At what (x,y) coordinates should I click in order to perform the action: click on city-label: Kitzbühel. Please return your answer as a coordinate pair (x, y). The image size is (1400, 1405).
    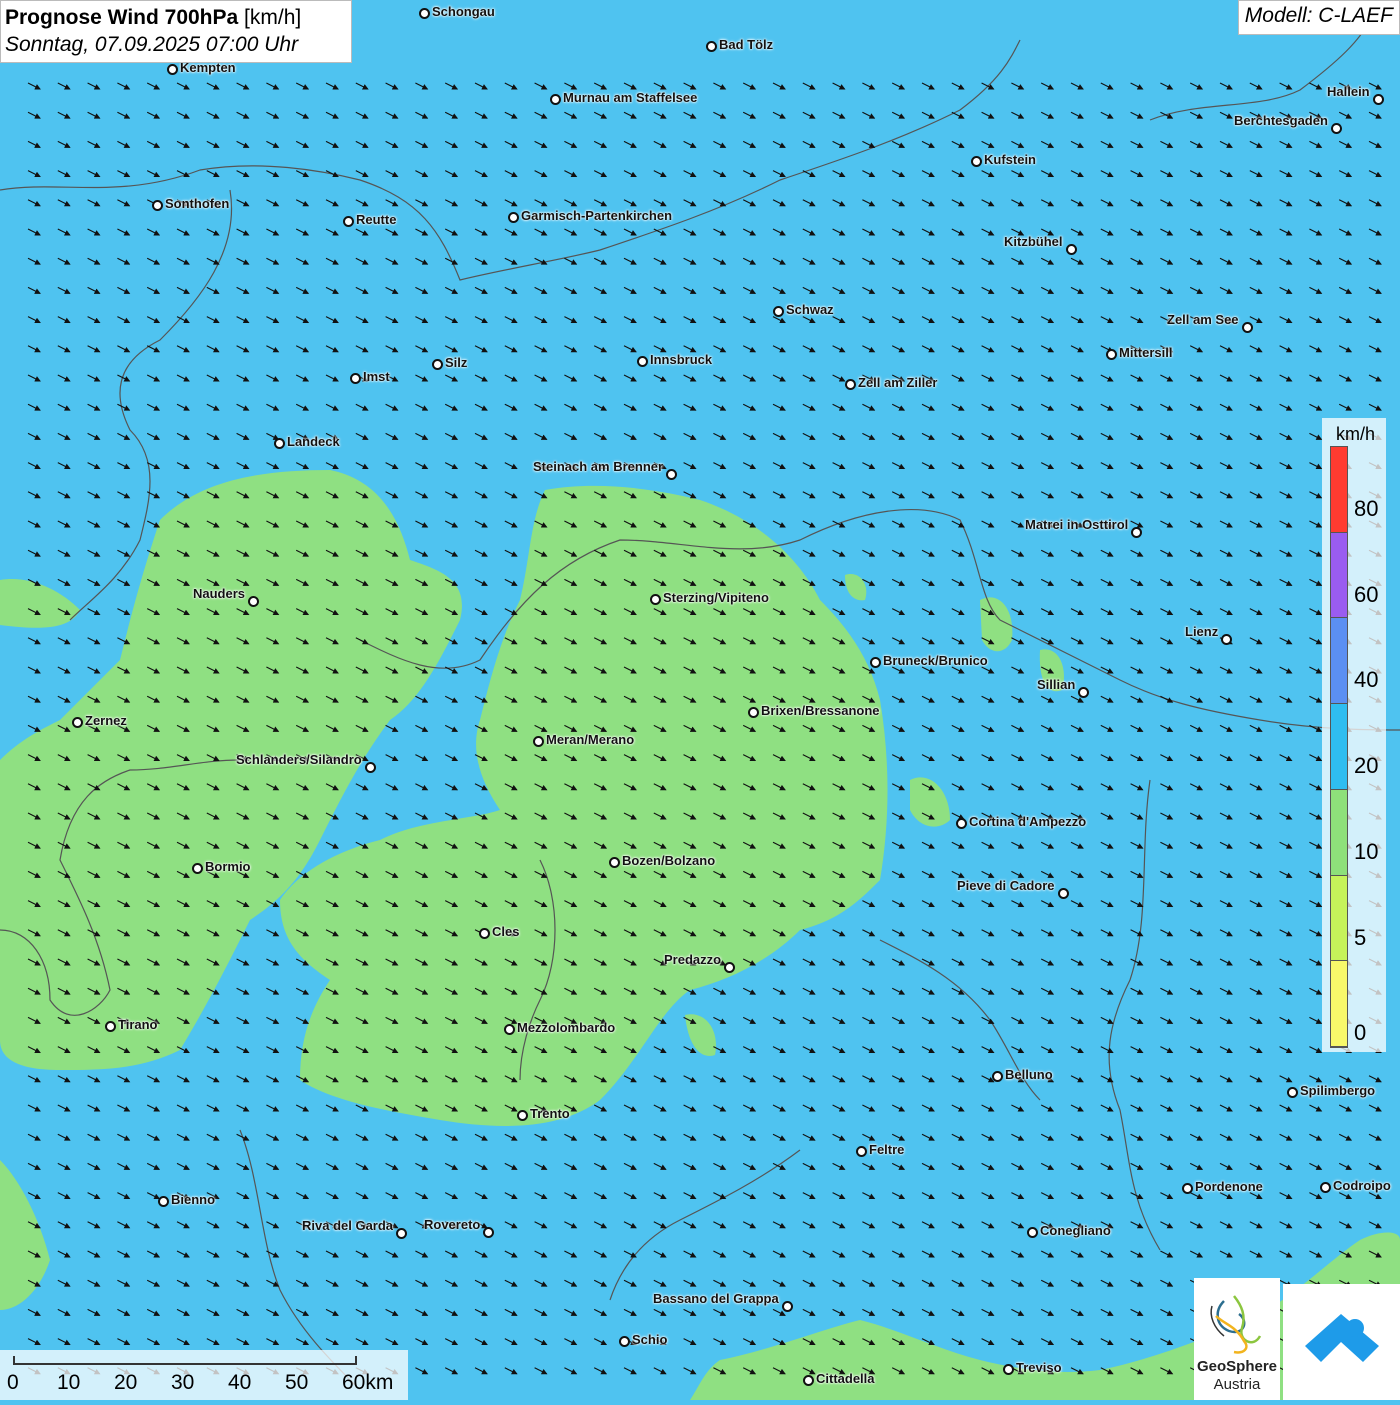
    Looking at the image, I should click on (1033, 241).